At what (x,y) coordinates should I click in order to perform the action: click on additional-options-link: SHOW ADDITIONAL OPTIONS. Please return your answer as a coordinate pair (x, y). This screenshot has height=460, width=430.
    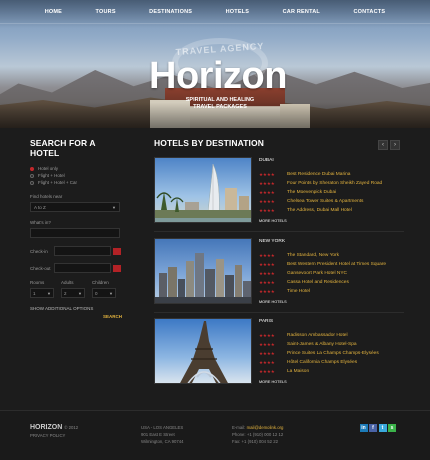
    Looking at the image, I should click on (61, 308).